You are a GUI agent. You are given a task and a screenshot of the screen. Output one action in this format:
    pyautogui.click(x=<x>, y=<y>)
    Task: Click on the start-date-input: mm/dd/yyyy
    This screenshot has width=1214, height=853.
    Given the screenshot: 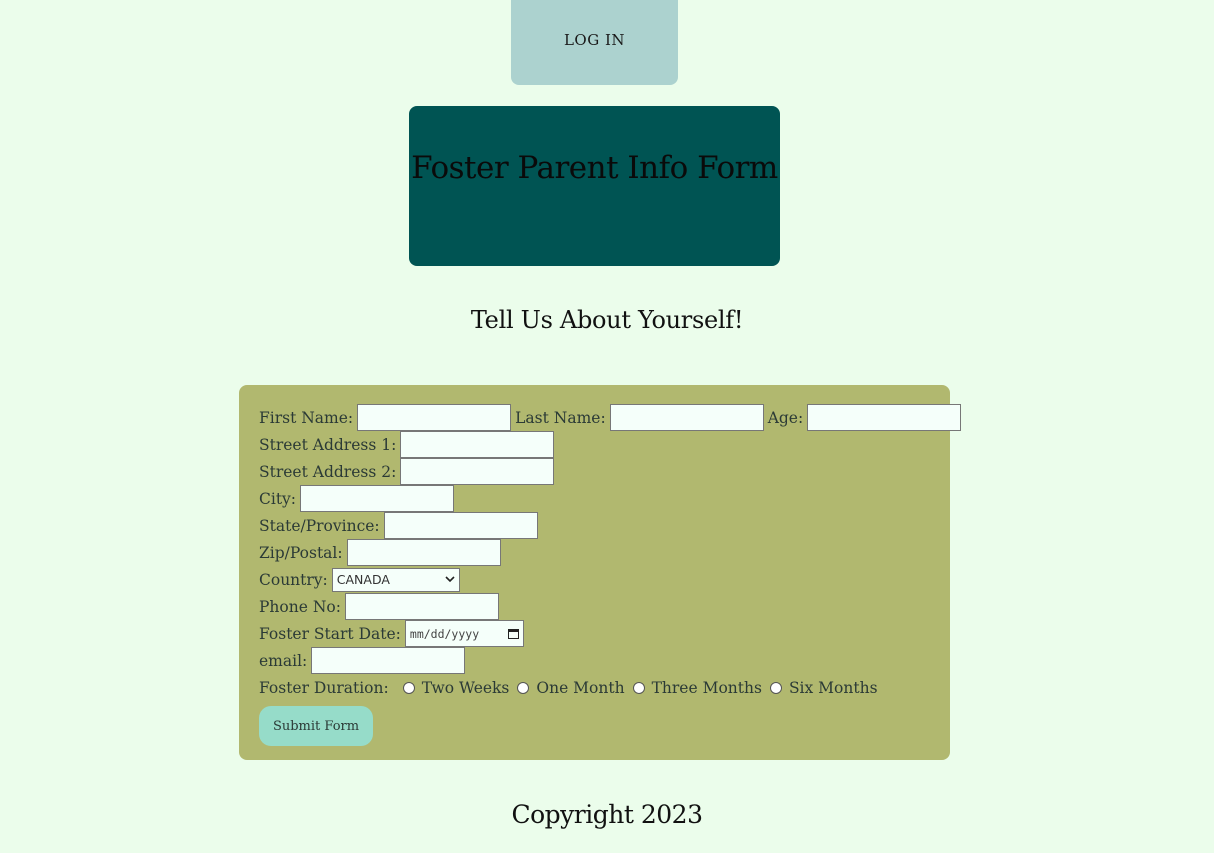 What is the action you would take?
    pyautogui.click(x=464, y=633)
    